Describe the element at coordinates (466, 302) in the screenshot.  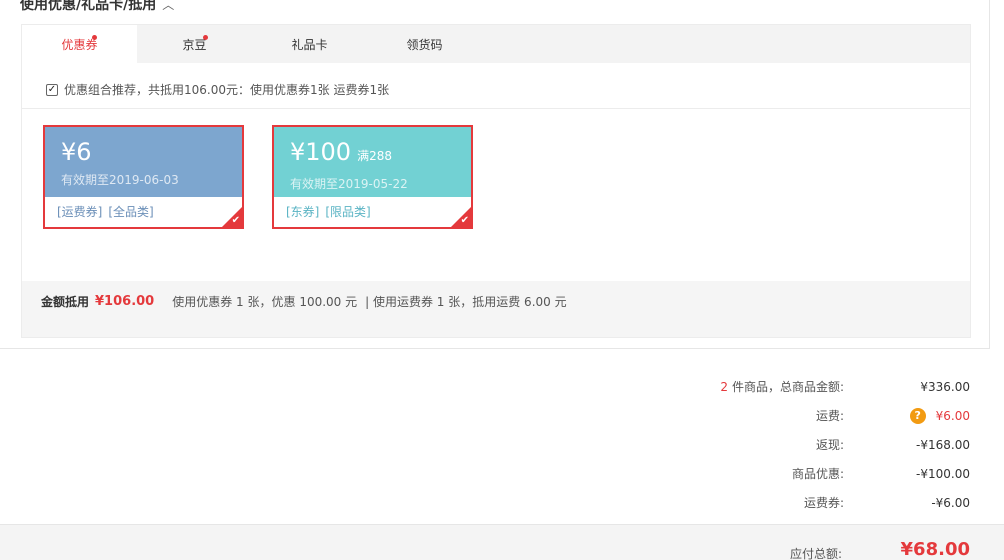
I see `summary-detail-shipping: | 使用运费券 1 张，抵用运费 6.00 元` at that location.